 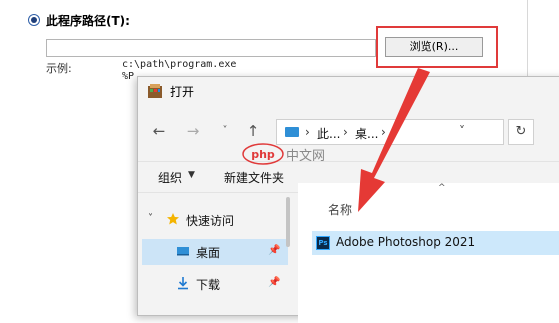 I want to click on tree-label-downloads: 下载, so click(x=208, y=285).